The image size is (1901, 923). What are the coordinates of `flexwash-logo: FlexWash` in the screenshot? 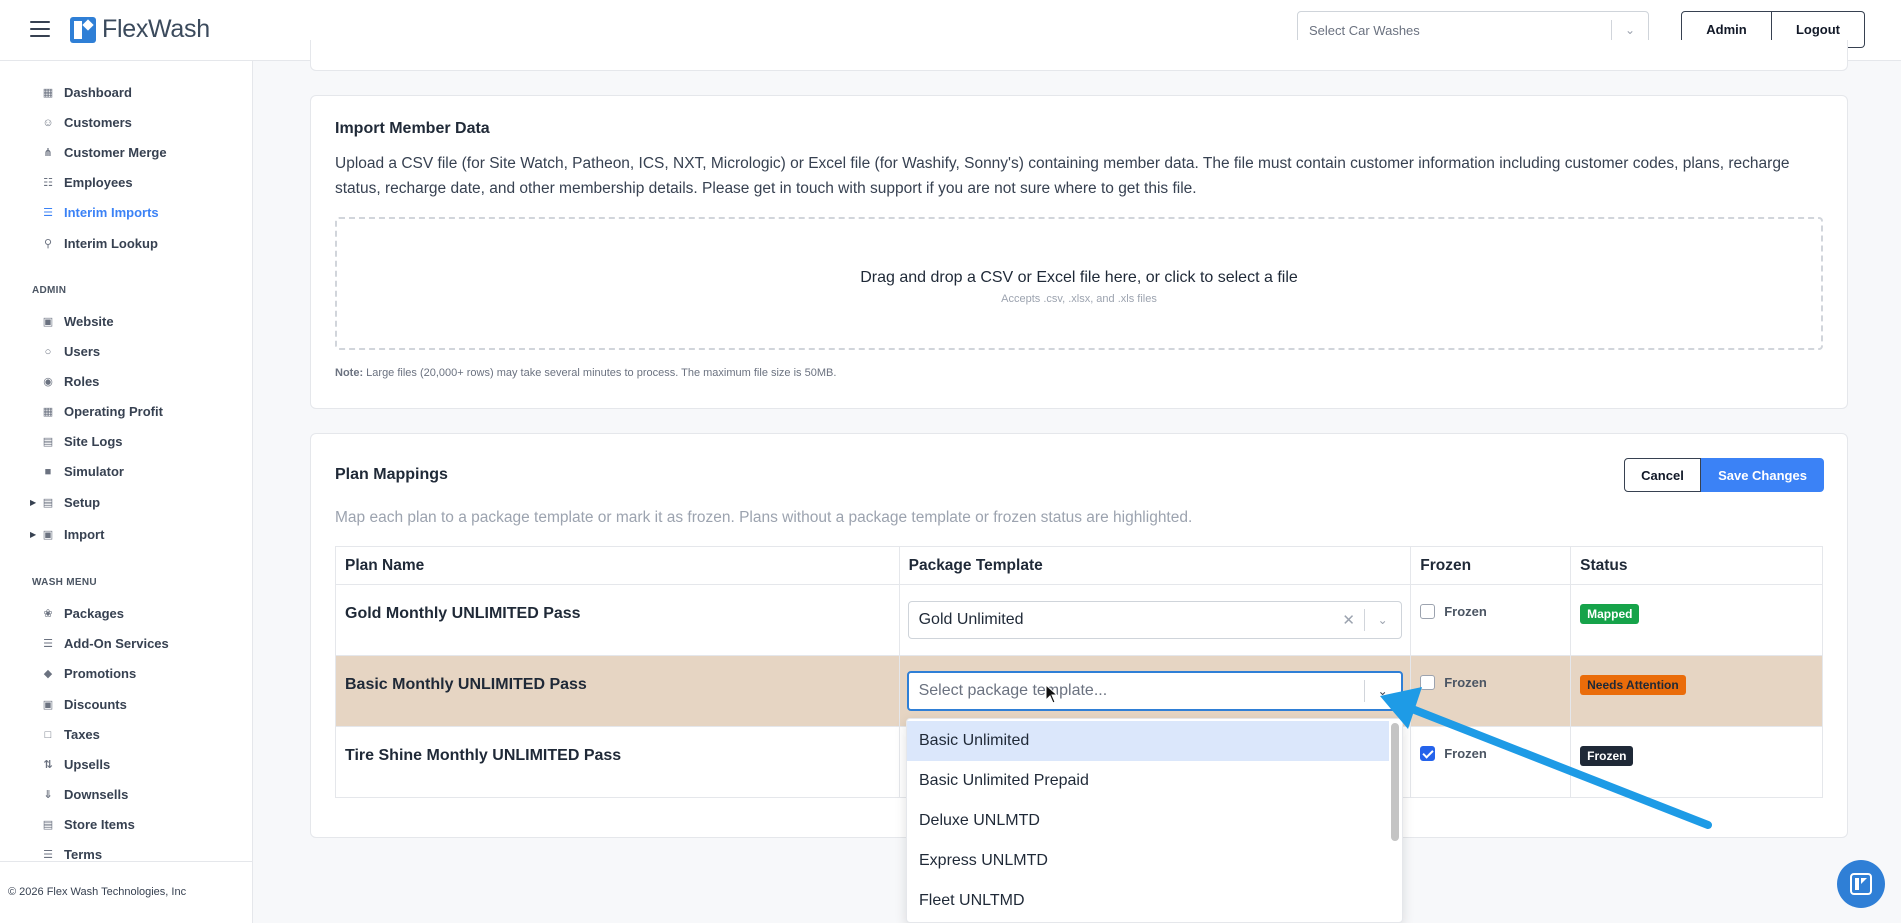 It's located at (140, 29).